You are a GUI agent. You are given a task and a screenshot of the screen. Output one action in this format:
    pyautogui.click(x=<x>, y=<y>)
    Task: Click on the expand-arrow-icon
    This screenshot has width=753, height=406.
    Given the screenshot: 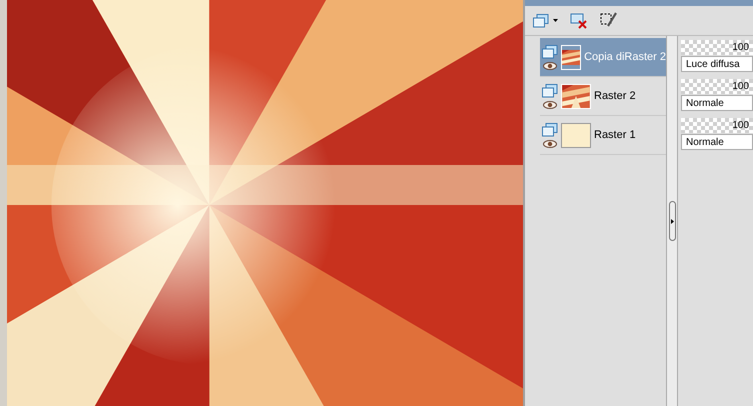 What is the action you would take?
    pyautogui.click(x=672, y=221)
    